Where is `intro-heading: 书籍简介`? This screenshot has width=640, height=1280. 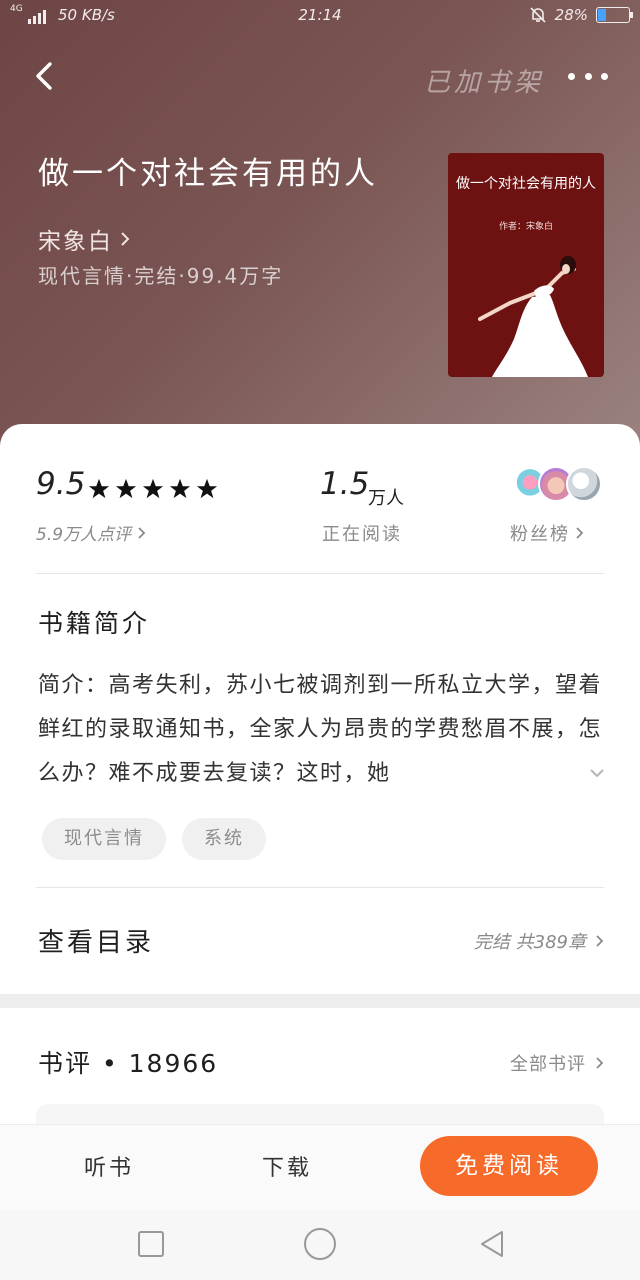 intro-heading: 书籍简介 is located at coordinates (94, 623).